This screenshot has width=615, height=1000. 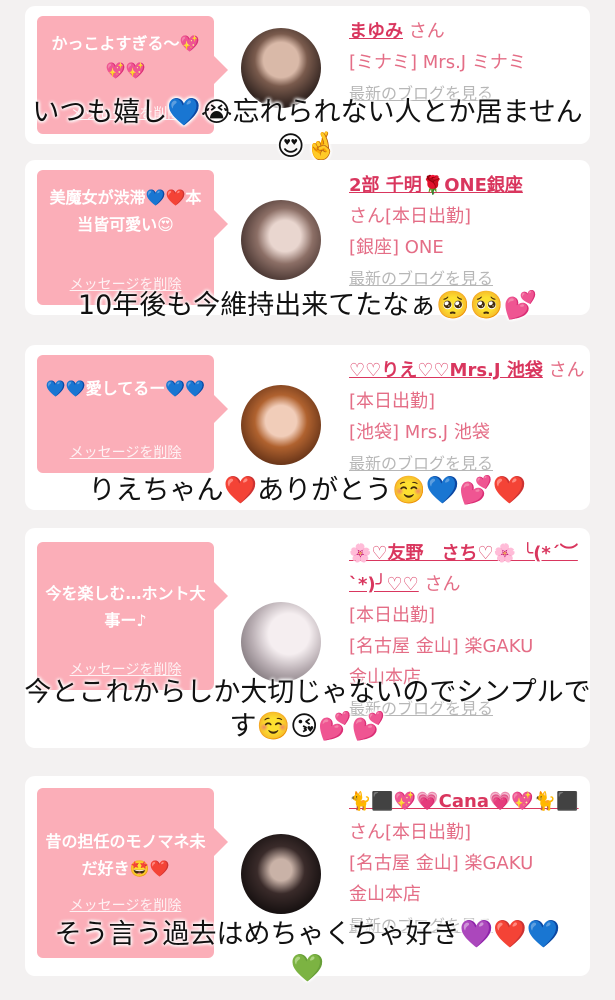 What do you see at coordinates (125, 57) in the screenshot?
I see `message-text: かっこよすぎる〜💖💖💖` at bounding box center [125, 57].